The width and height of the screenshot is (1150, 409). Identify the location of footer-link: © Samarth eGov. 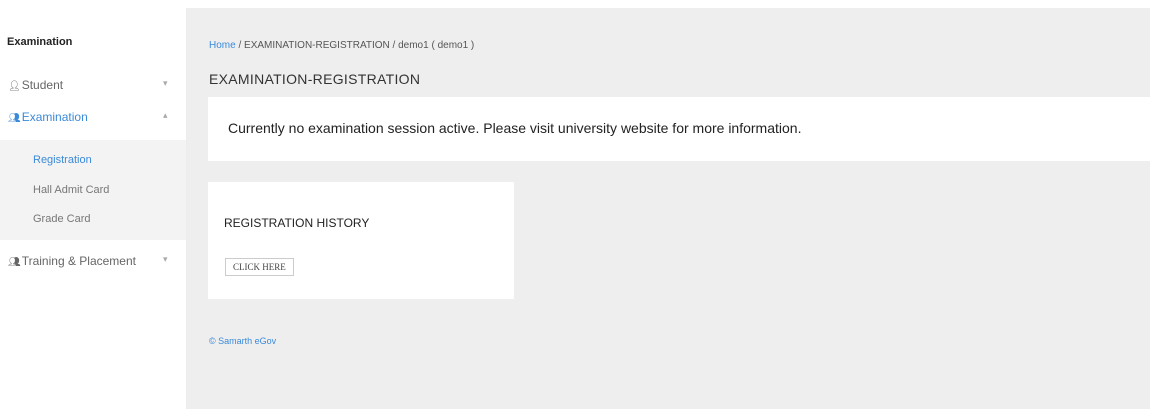
(242, 341).